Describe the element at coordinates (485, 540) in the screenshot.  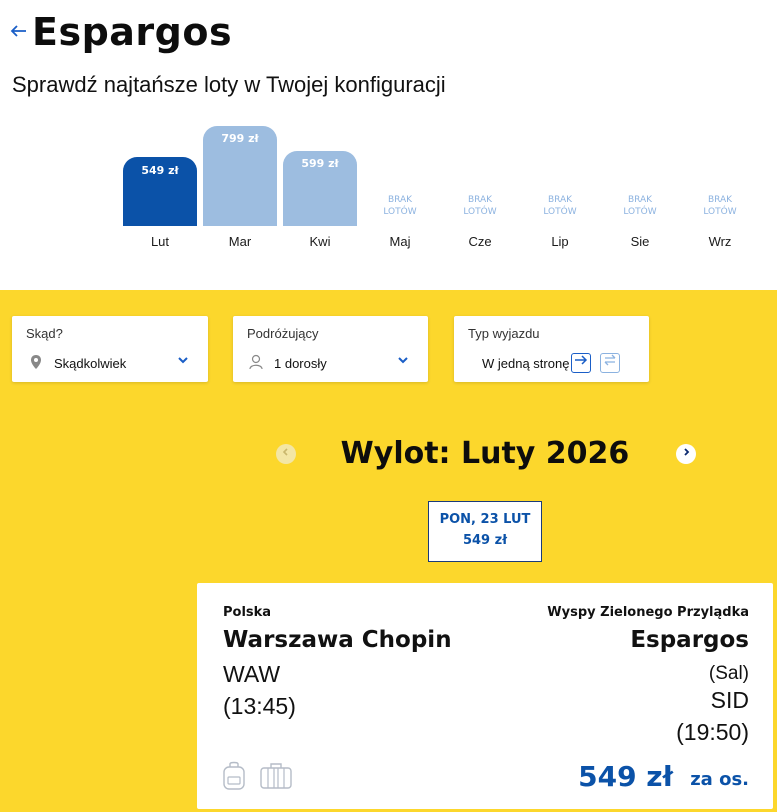
I see `day-price: 549 zł` at that location.